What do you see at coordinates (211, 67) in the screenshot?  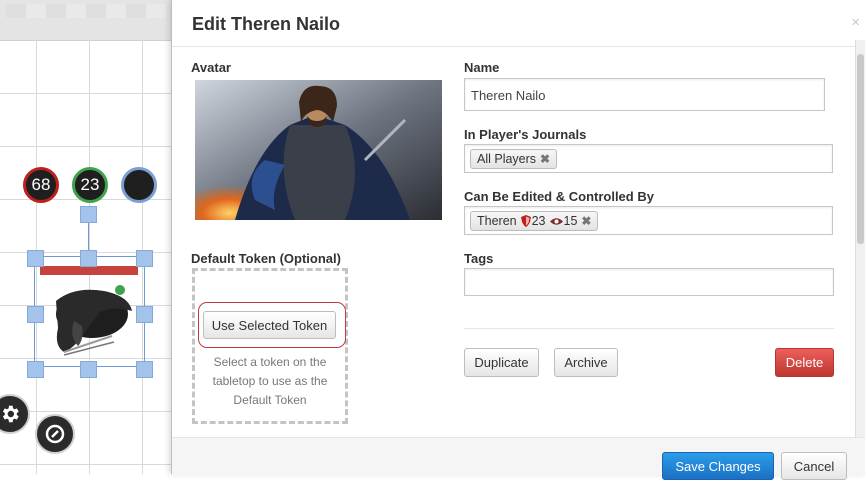 I see `avatar-label: Avatar` at bounding box center [211, 67].